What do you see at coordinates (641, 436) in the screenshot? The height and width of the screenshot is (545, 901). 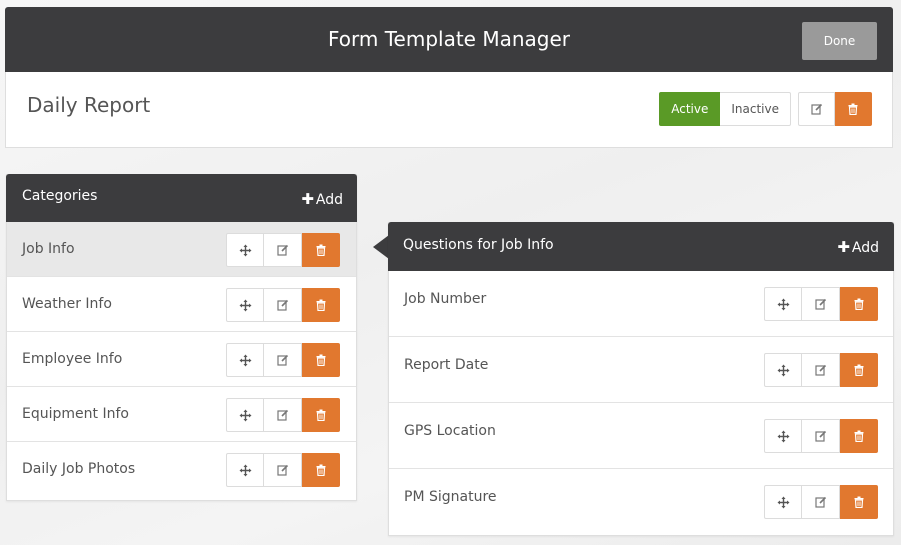 I see `question-row: GPS Location` at bounding box center [641, 436].